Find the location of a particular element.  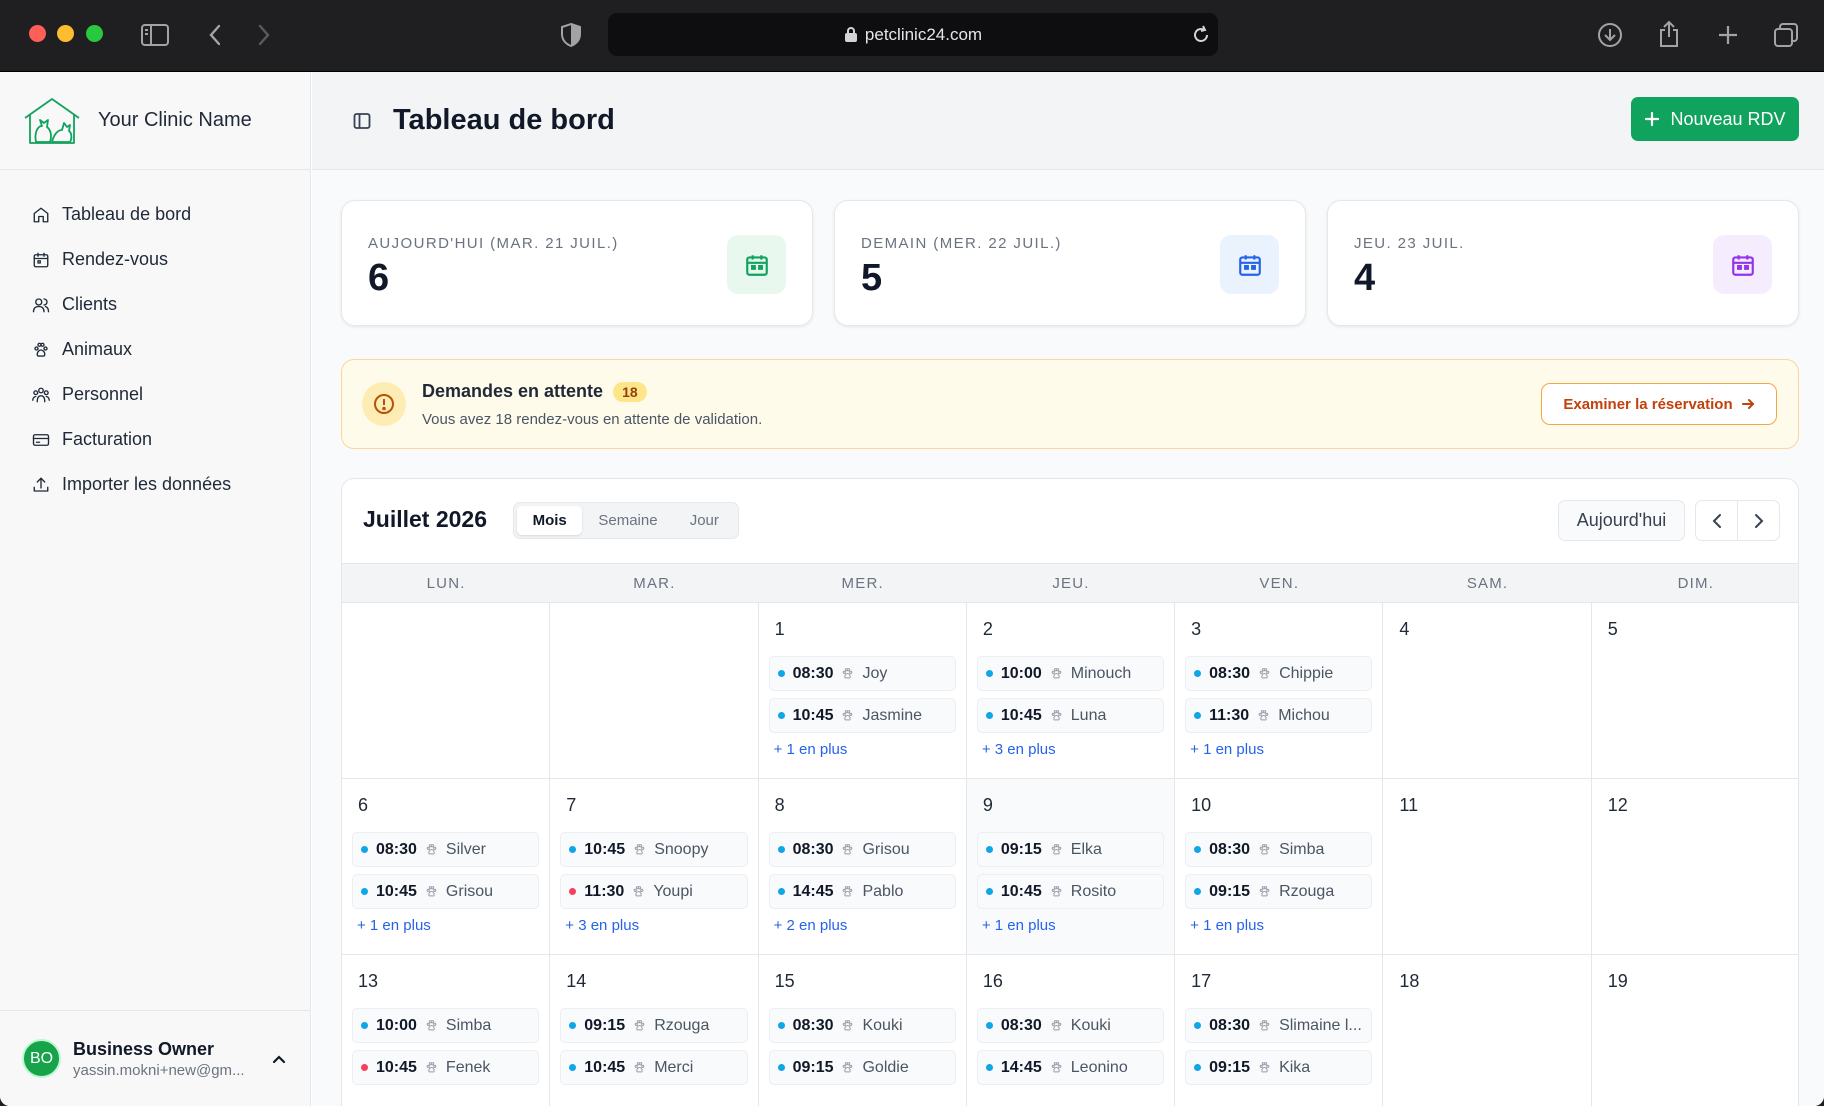

calendar-day-cell: 3 08:30 Chippie 11:30 Michou + 1 en plus is located at coordinates (1279, 690).